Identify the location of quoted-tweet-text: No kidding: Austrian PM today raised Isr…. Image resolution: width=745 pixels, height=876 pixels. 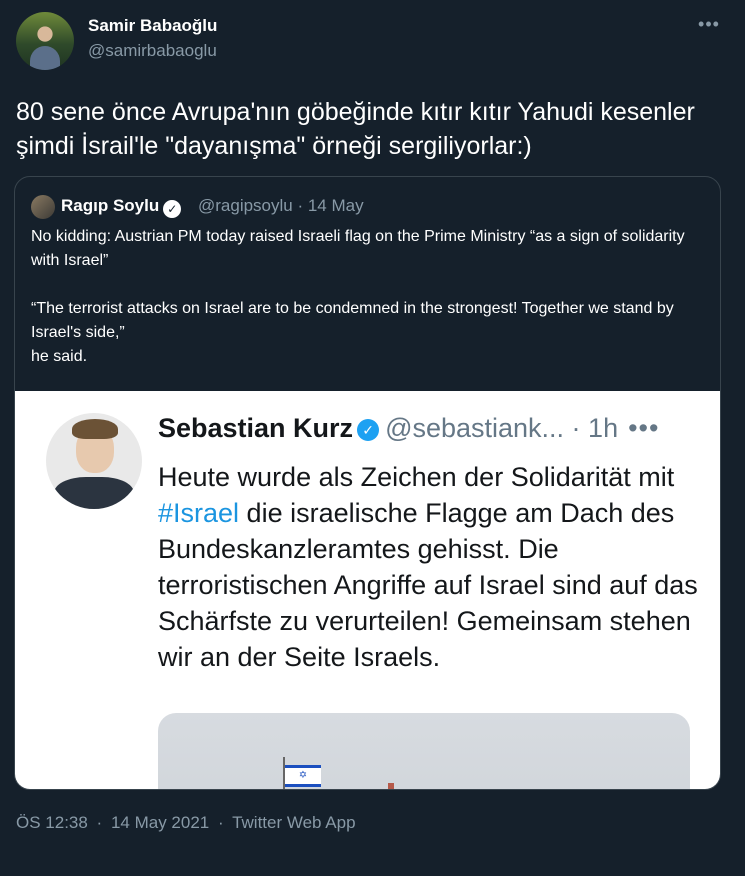
(358, 296).